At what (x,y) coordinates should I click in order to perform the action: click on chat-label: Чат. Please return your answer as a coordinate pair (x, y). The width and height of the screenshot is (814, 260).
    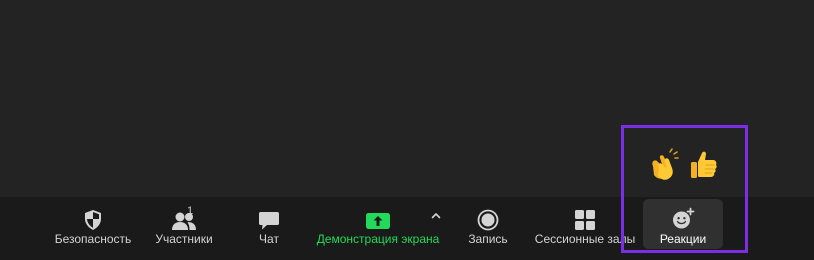
    Looking at the image, I should click on (269, 239).